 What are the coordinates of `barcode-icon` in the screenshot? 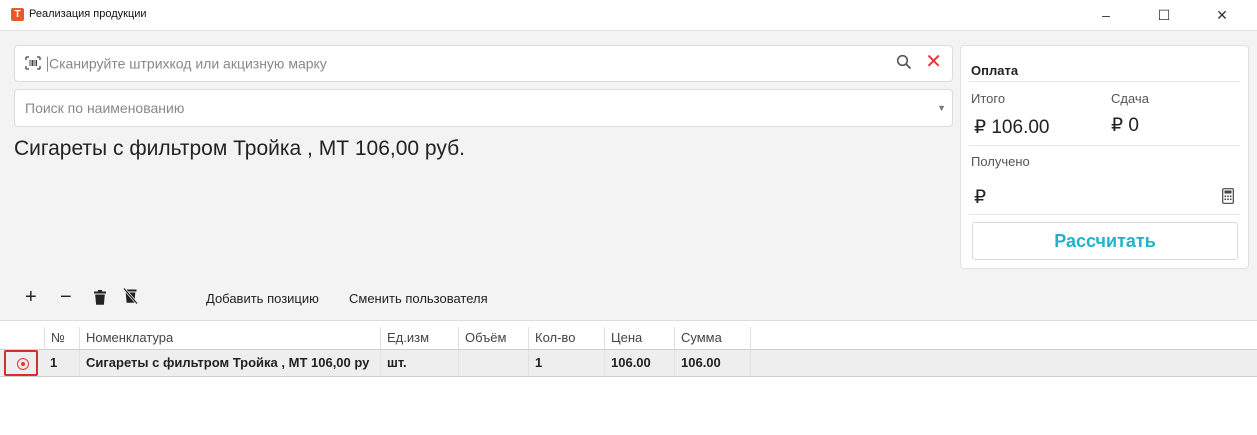 It's located at (33, 65).